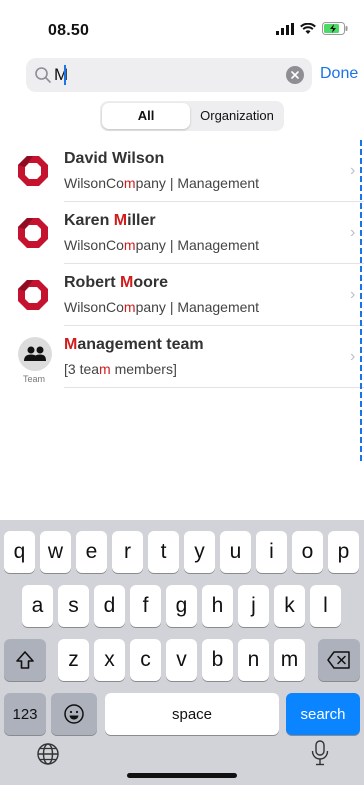 Image resolution: width=364 pixels, height=785 pixels. I want to click on key-c: c, so click(145, 660).